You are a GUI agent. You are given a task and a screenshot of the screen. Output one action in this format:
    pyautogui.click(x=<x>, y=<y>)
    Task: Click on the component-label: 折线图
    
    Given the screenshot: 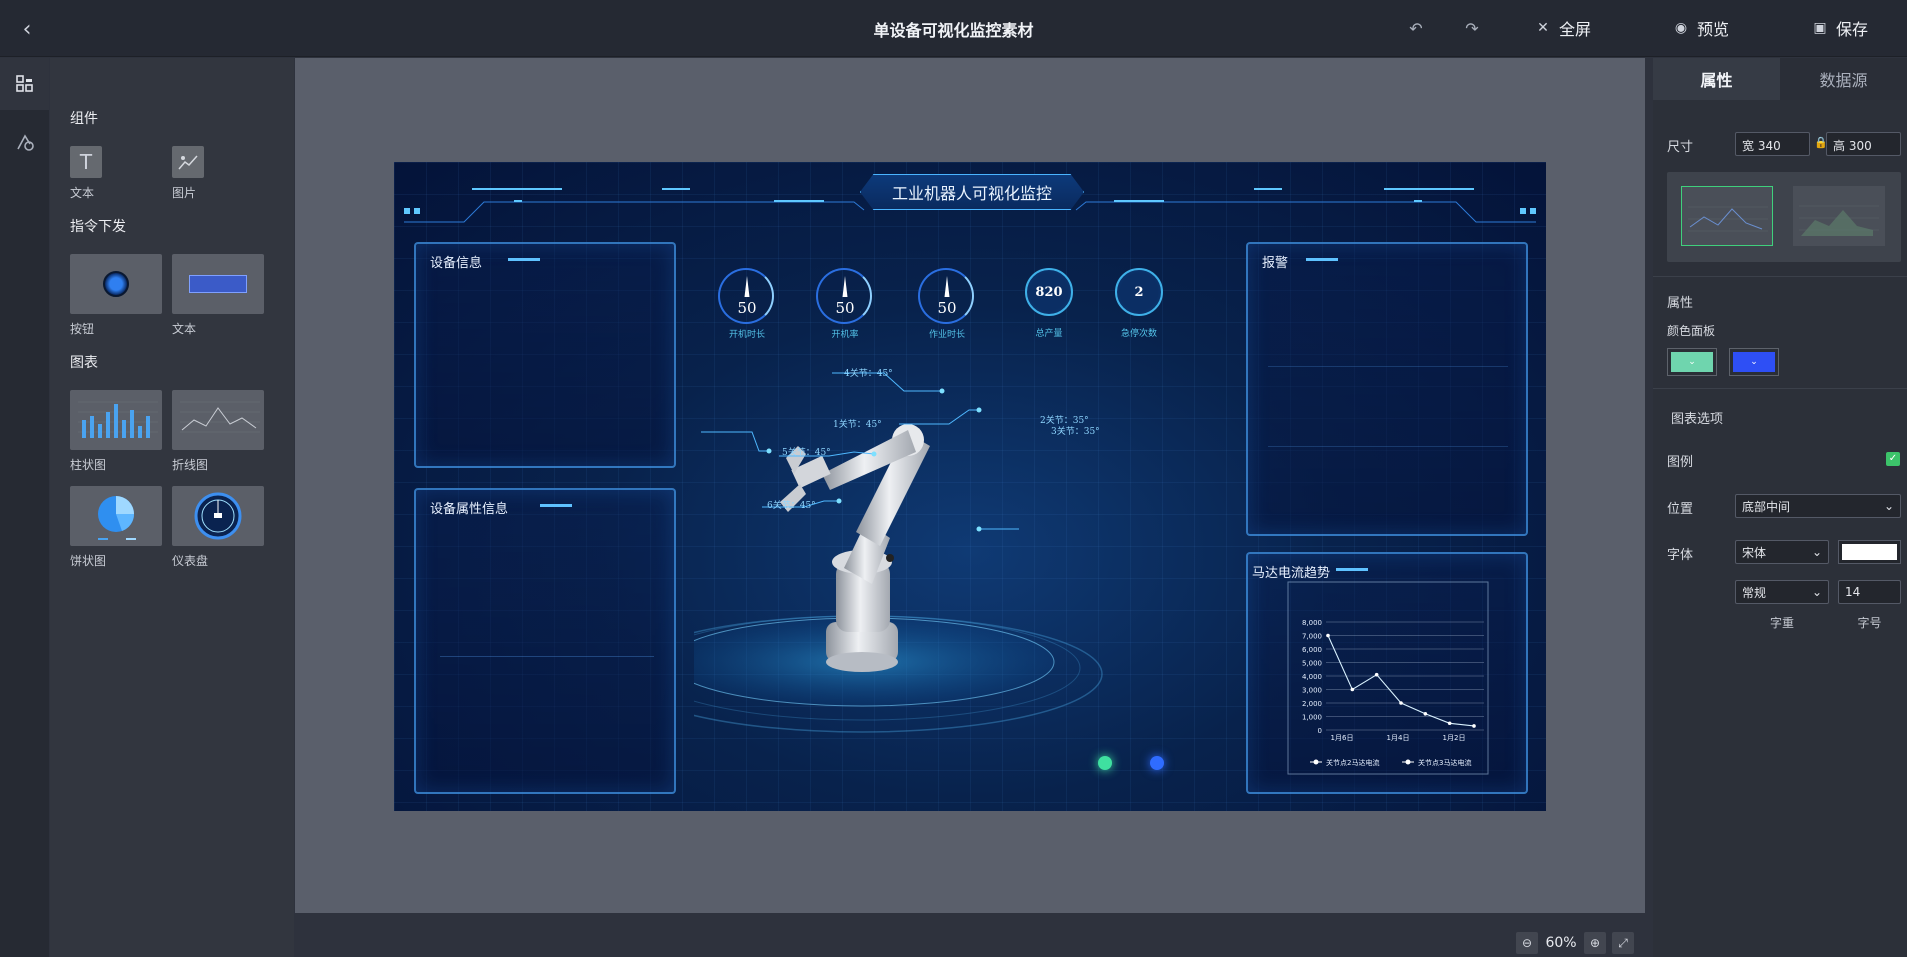 What is the action you would take?
    pyautogui.click(x=190, y=465)
    